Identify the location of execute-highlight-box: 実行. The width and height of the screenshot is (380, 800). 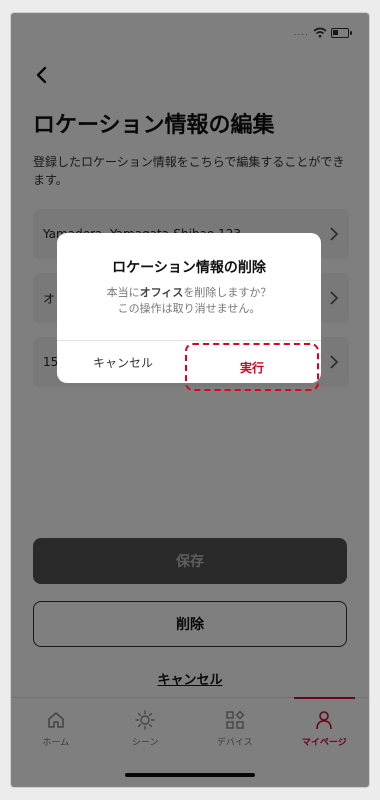
(252, 367).